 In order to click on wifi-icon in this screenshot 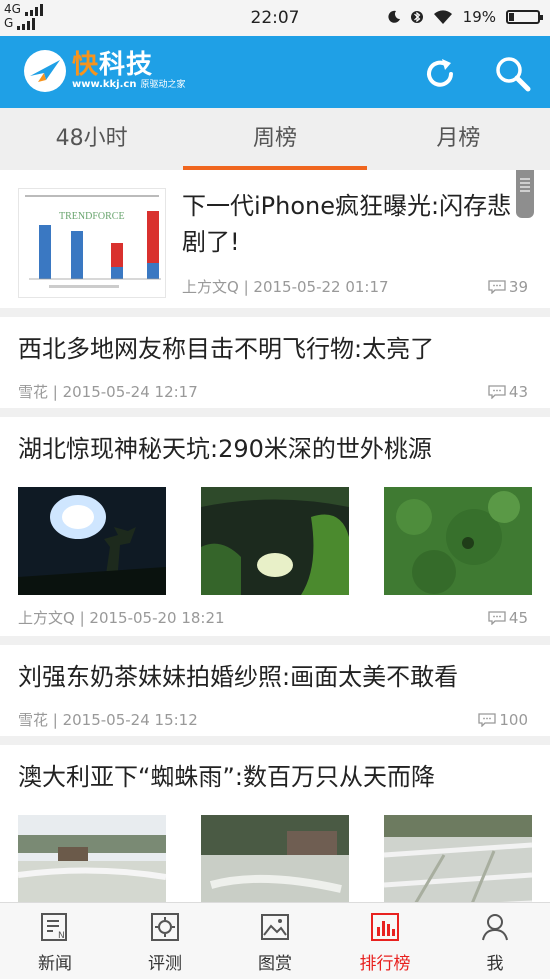, I will do `click(442, 17)`.